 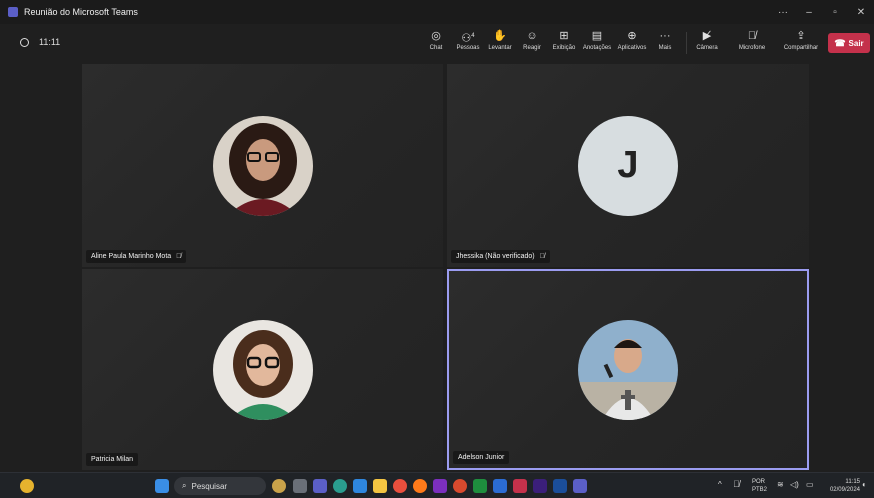 I want to click on onenote-icon, so click(x=440, y=486).